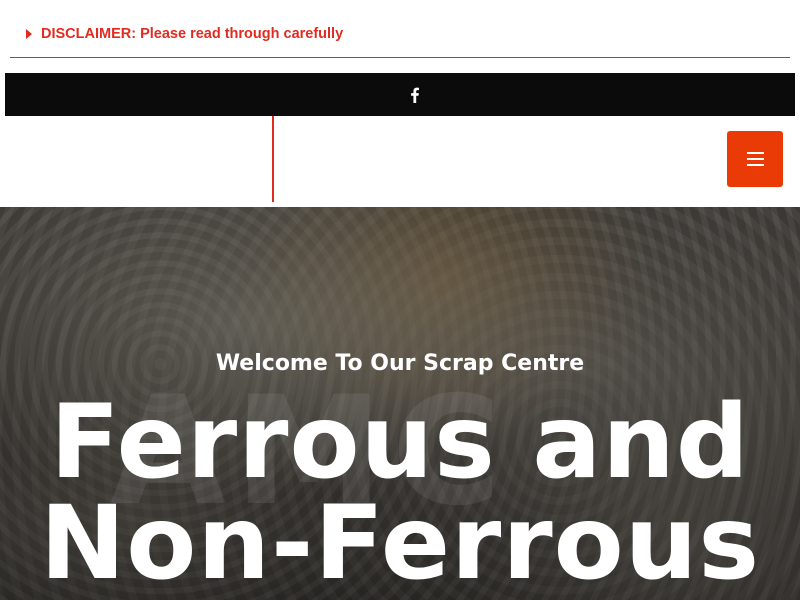 This screenshot has width=800, height=600. I want to click on social-bar, so click(400, 94).